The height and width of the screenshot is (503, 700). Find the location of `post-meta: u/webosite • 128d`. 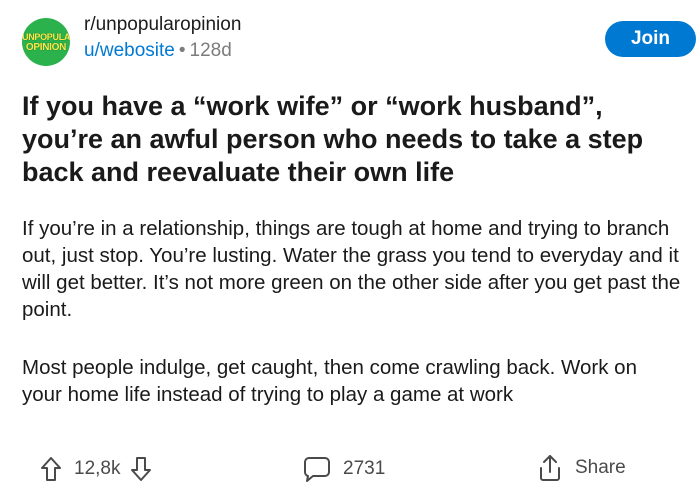

post-meta: u/webosite • 128d is located at coordinates (158, 51).